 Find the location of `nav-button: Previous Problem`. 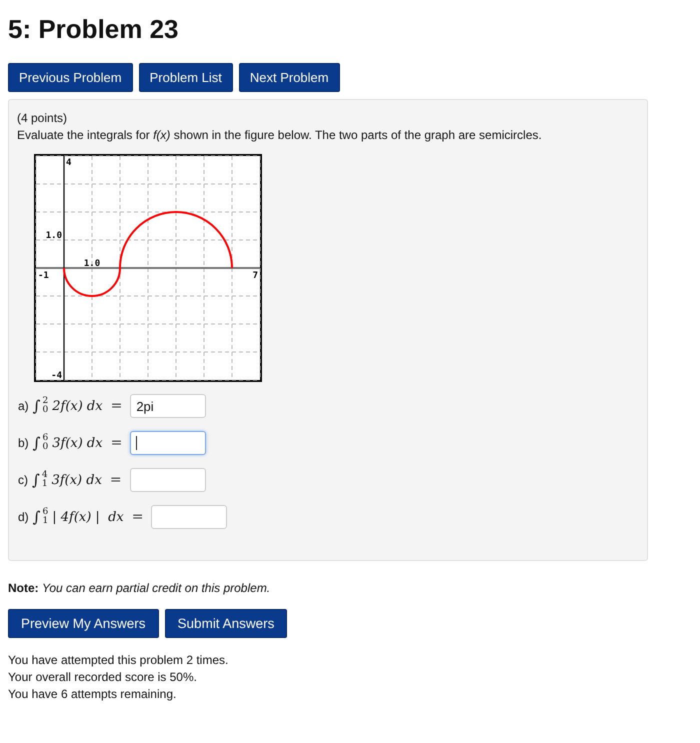

nav-button: Previous Problem is located at coordinates (70, 77).